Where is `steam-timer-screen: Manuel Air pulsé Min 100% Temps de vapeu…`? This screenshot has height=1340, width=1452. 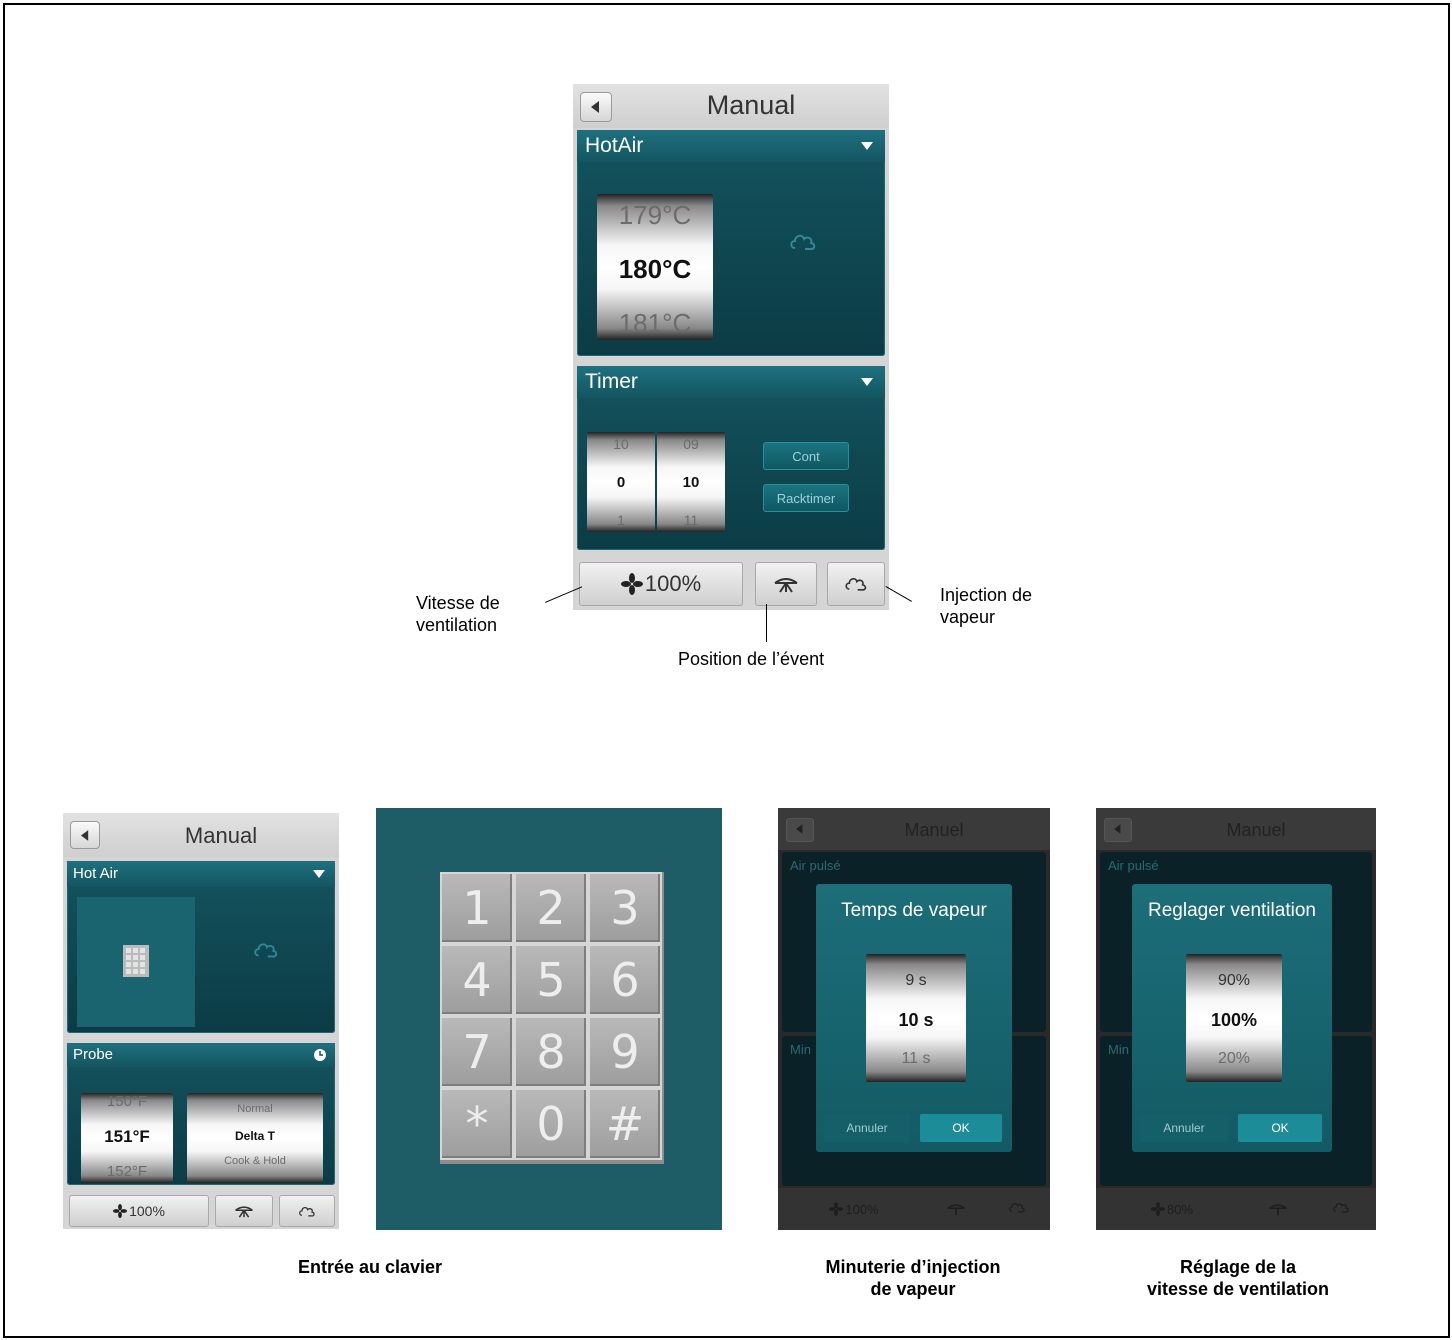 steam-timer-screen: Manuel Air pulsé Min 100% Temps de vapeu… is located at coordinates (914, 1019).